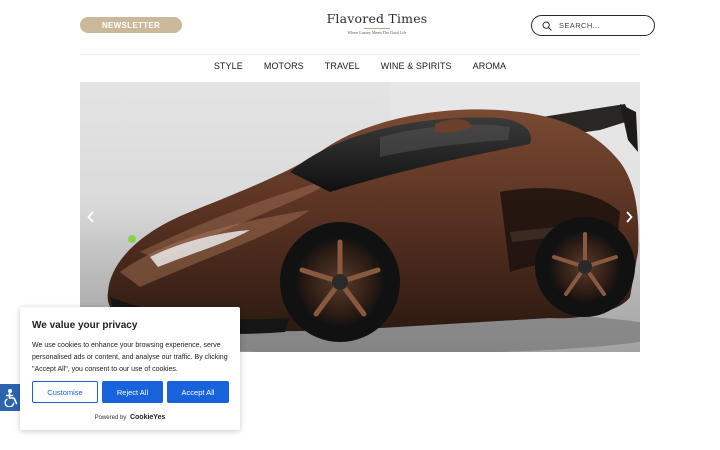  What do you see at coordinates (147, 417) in the screenshot?
I see `cookieyes-logo: CookieYes` at bounding box center [147, 417].